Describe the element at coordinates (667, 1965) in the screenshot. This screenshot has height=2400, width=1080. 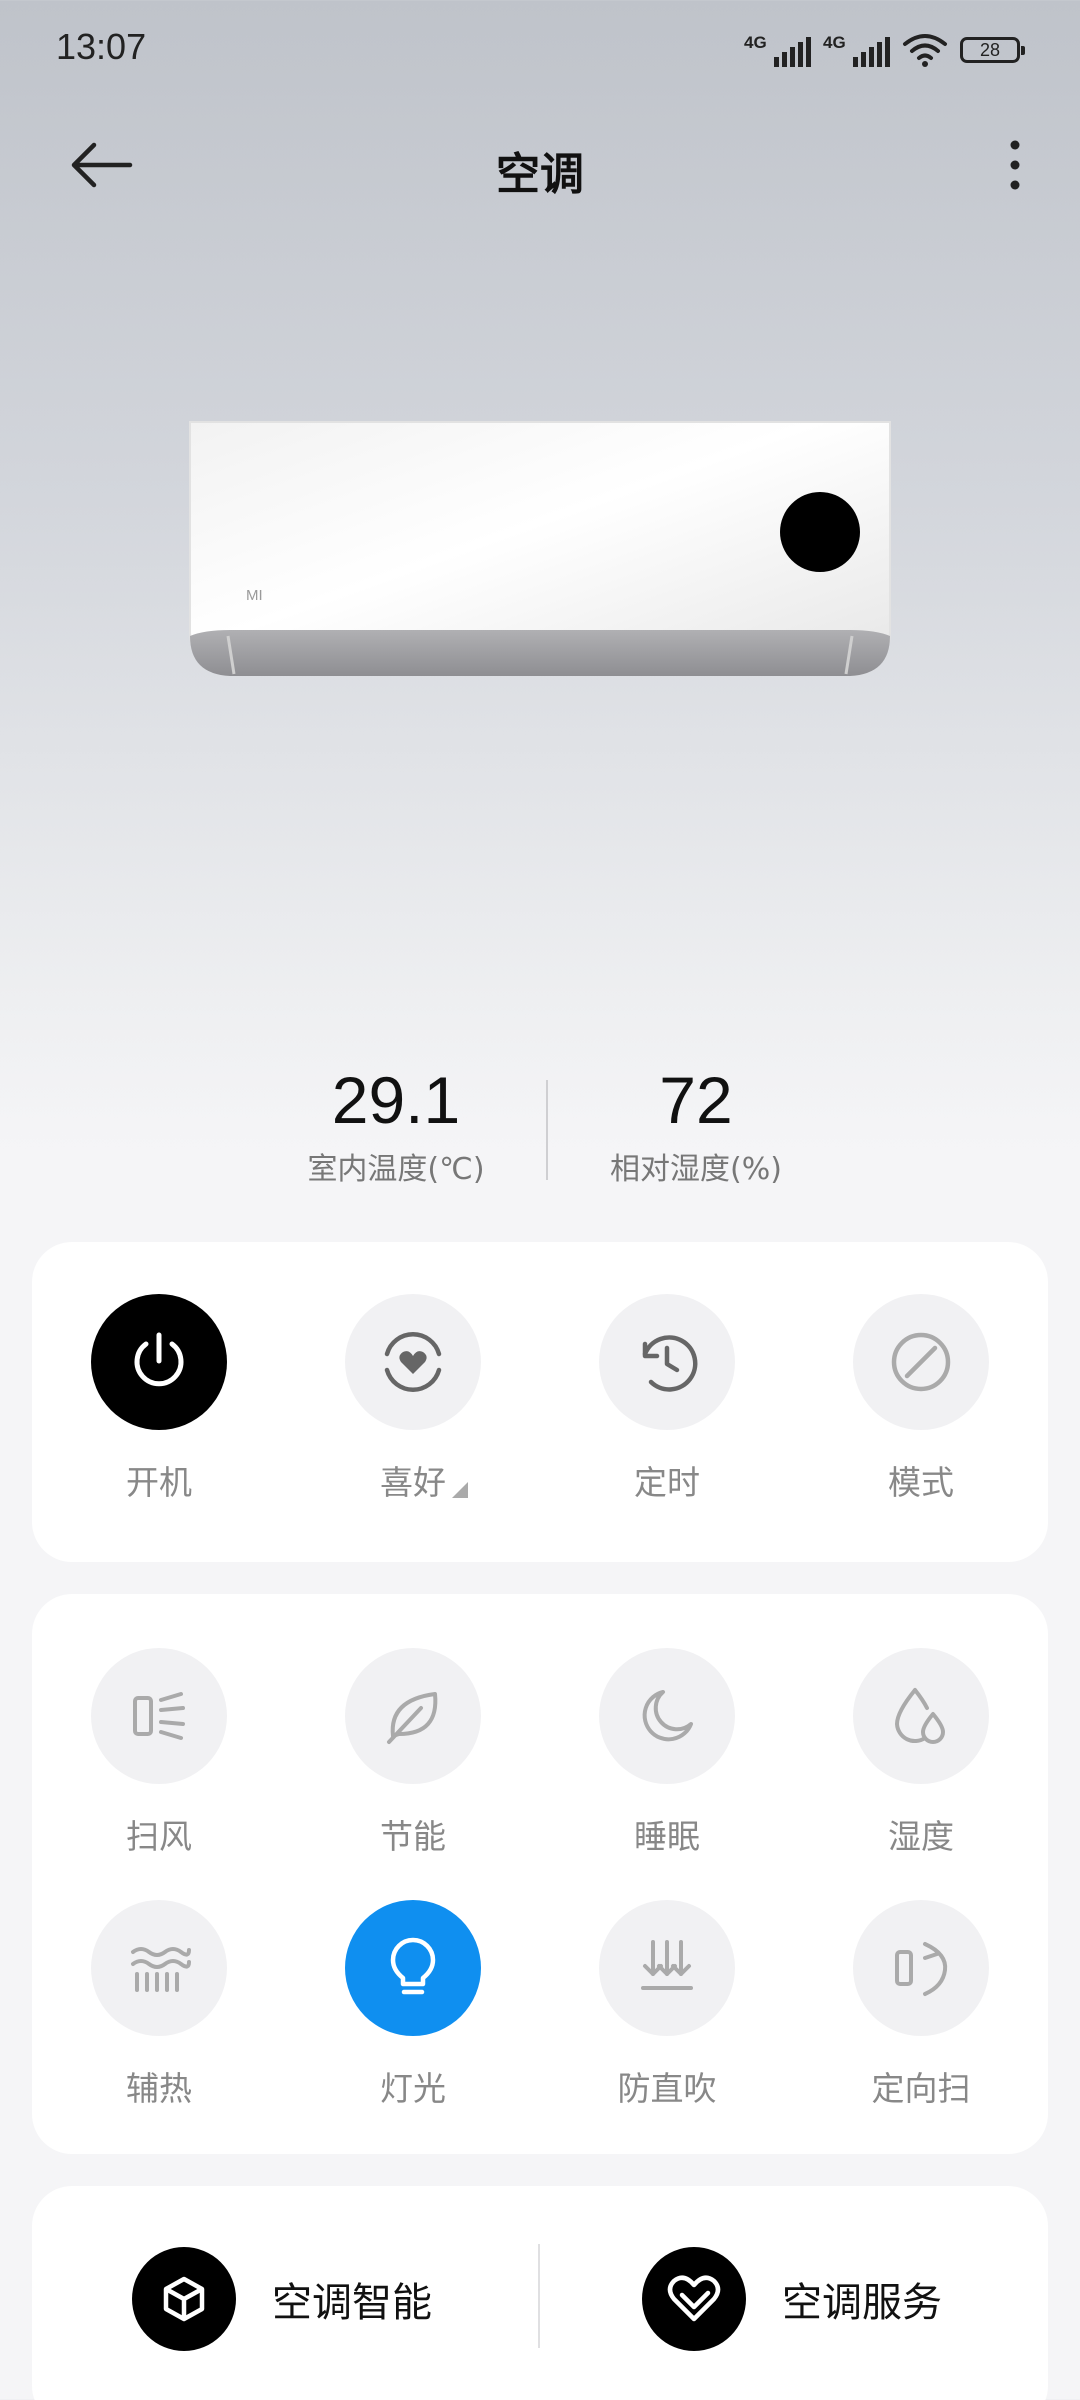
I see `anti-direct-blow-icon` at that location.